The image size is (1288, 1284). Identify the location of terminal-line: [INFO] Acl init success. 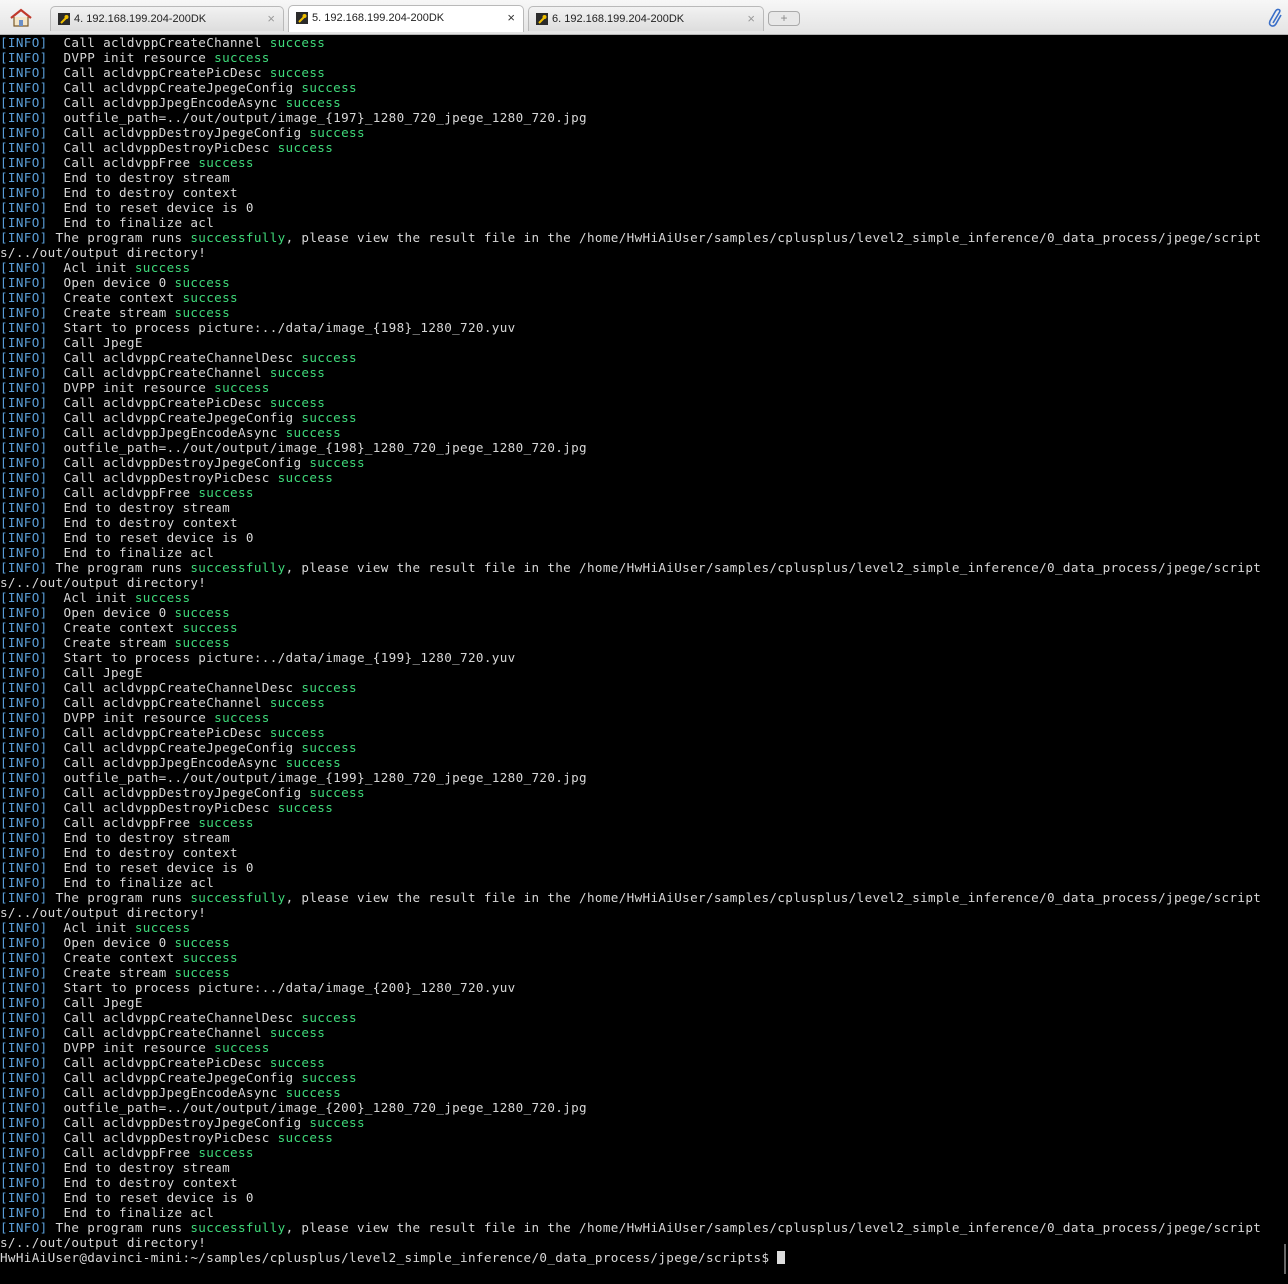
(638, 597).